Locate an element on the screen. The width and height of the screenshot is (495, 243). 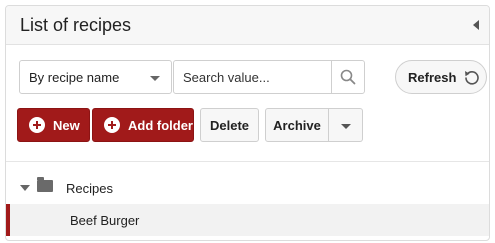
refresh-label: Refresh is located at coordinates (432, 77).